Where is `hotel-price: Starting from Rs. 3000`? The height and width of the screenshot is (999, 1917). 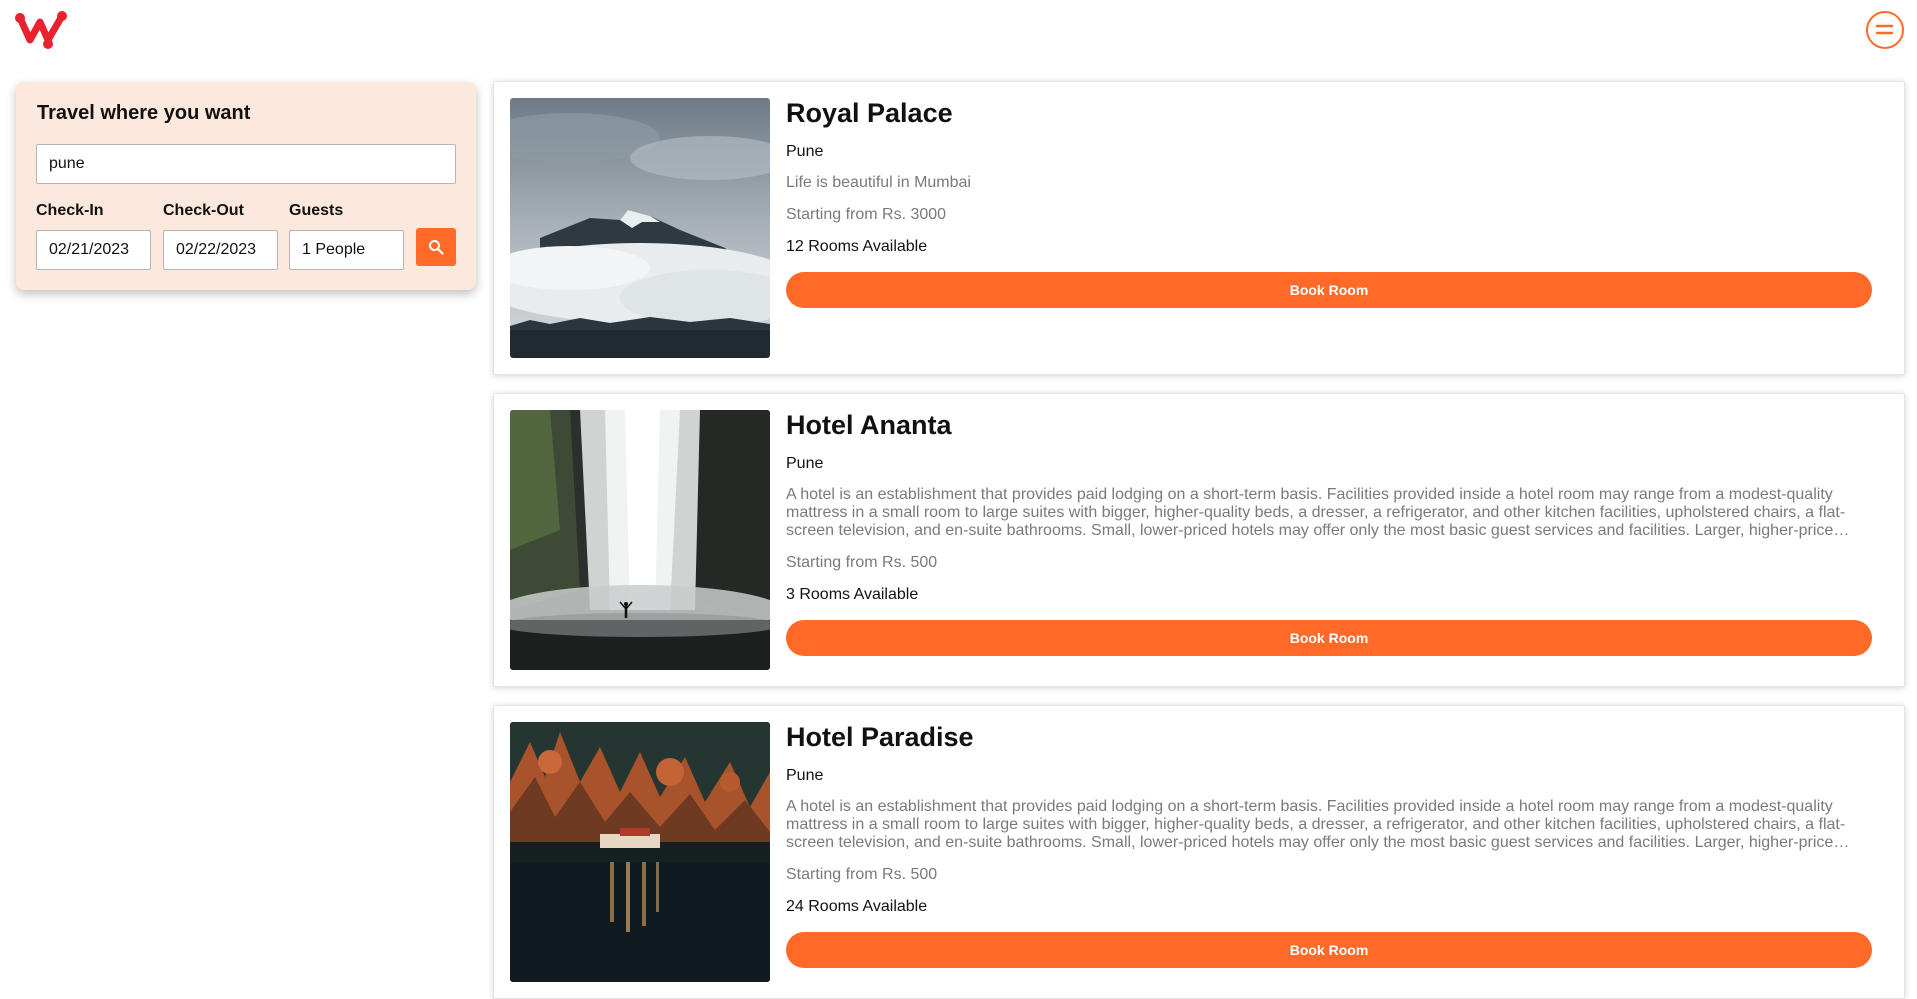
hotel-price: Starting from Rs. 3000 is located at coordinates (866, 214).